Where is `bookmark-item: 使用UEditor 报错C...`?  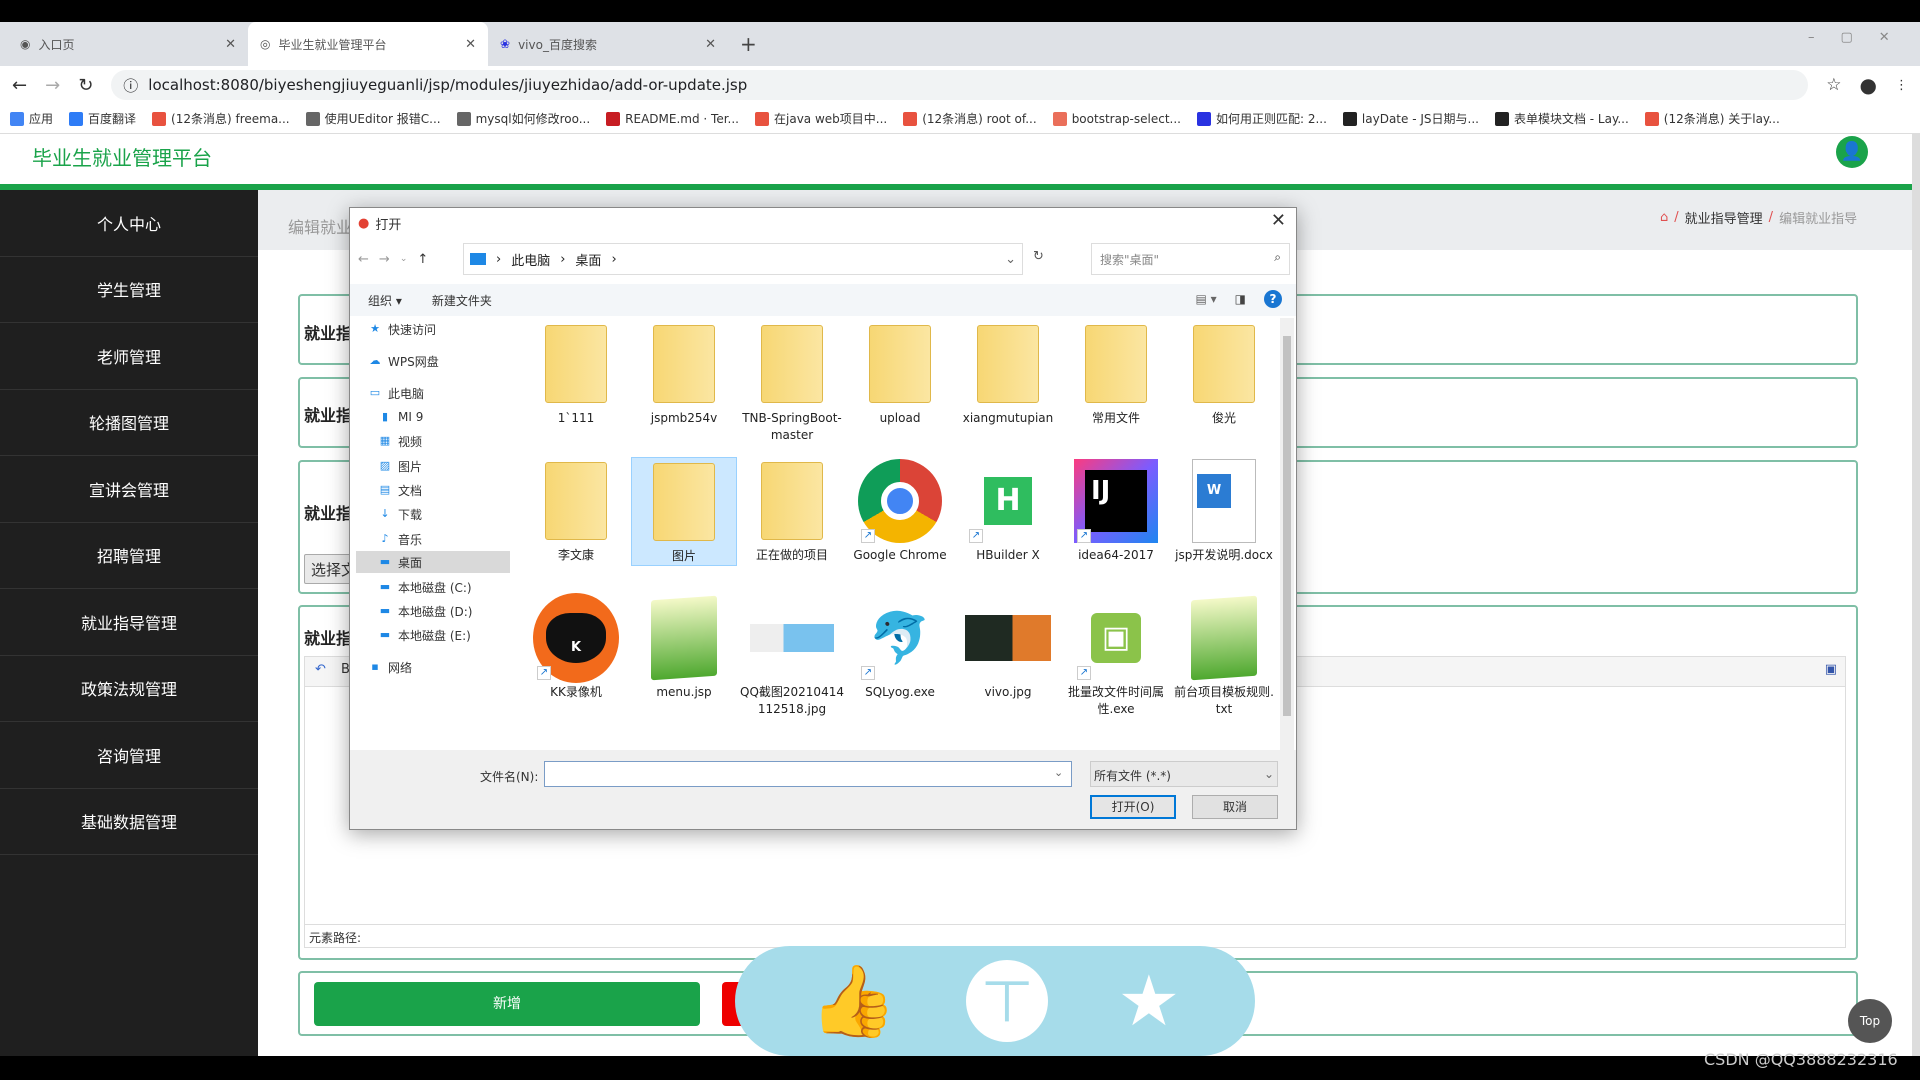 bookmark-item: 使用UEditor 报错C... is located at coordinates (373, 118).